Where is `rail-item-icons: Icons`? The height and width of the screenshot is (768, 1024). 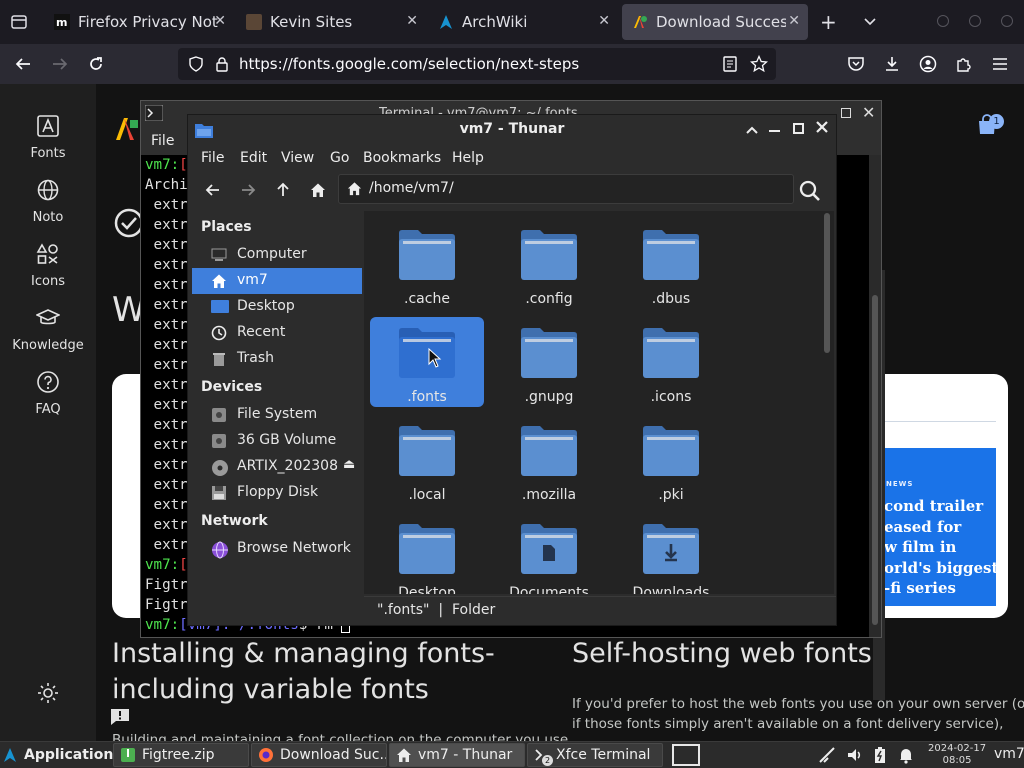
rail-item-icons: Icons is located at coordinates (48, 265).